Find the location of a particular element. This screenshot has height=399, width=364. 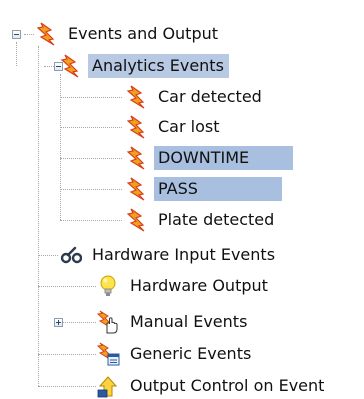

tree-node-hardware-input-events: Hardware Input Events is located at coordinates (169, 255).